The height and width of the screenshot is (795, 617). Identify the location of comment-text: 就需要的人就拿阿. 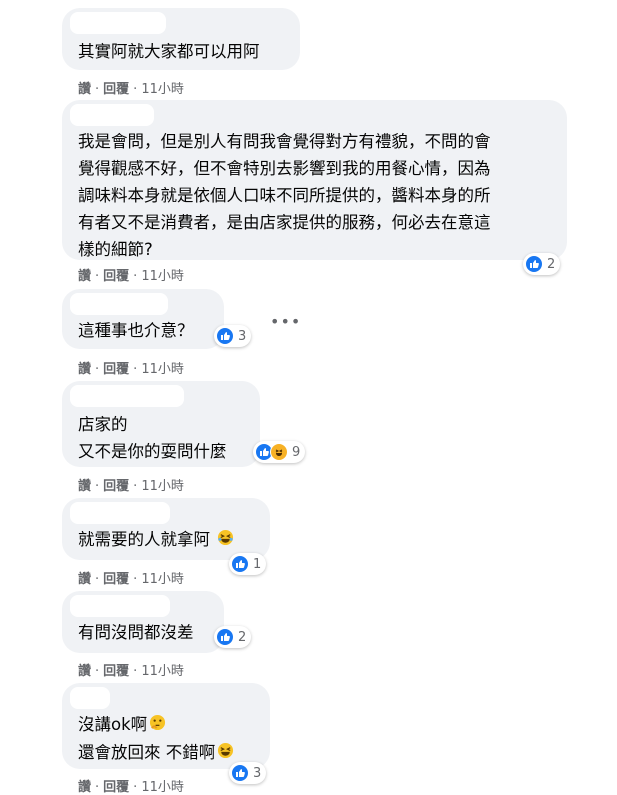
(156, 540).